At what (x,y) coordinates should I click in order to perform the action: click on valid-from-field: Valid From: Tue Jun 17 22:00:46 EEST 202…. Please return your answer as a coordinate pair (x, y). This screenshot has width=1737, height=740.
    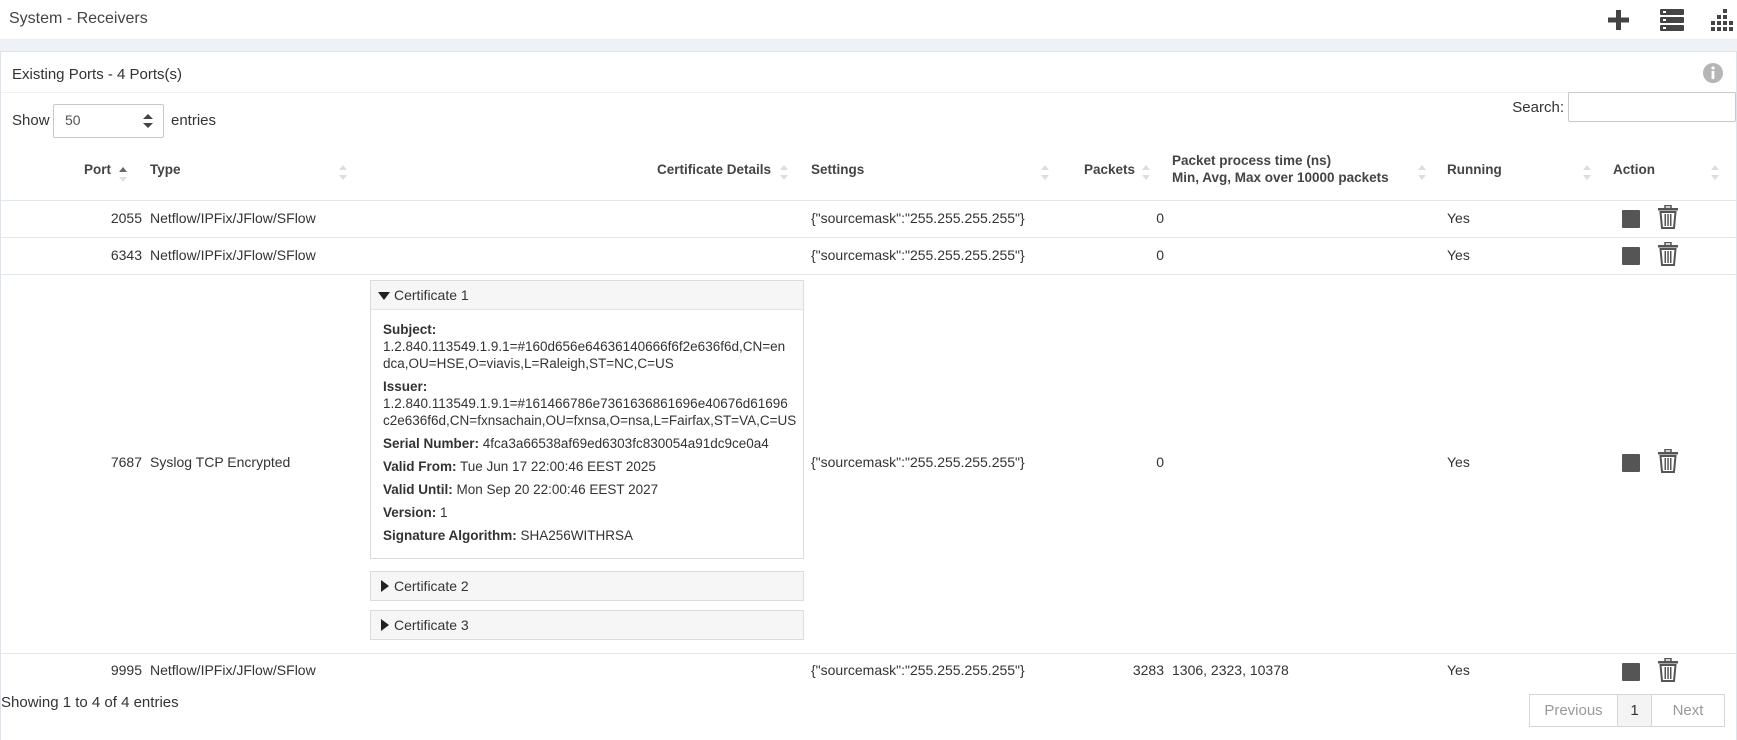
    Looking at the image, I should click on (587, 466).